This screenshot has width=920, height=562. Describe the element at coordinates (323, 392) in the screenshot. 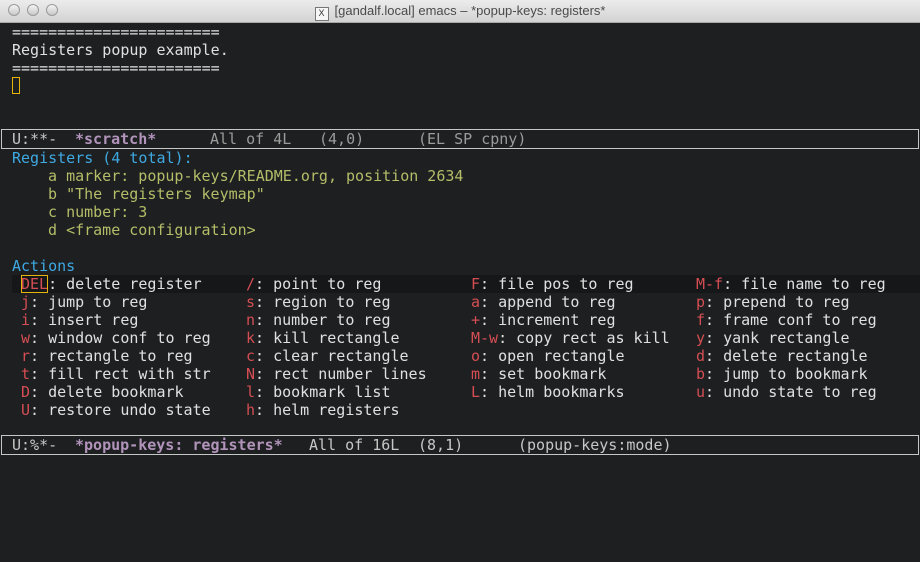

I see `action-description: : bookmark list` at that location.